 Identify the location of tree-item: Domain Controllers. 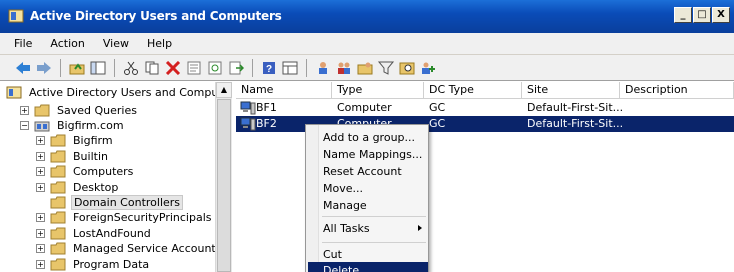
(110, 202).